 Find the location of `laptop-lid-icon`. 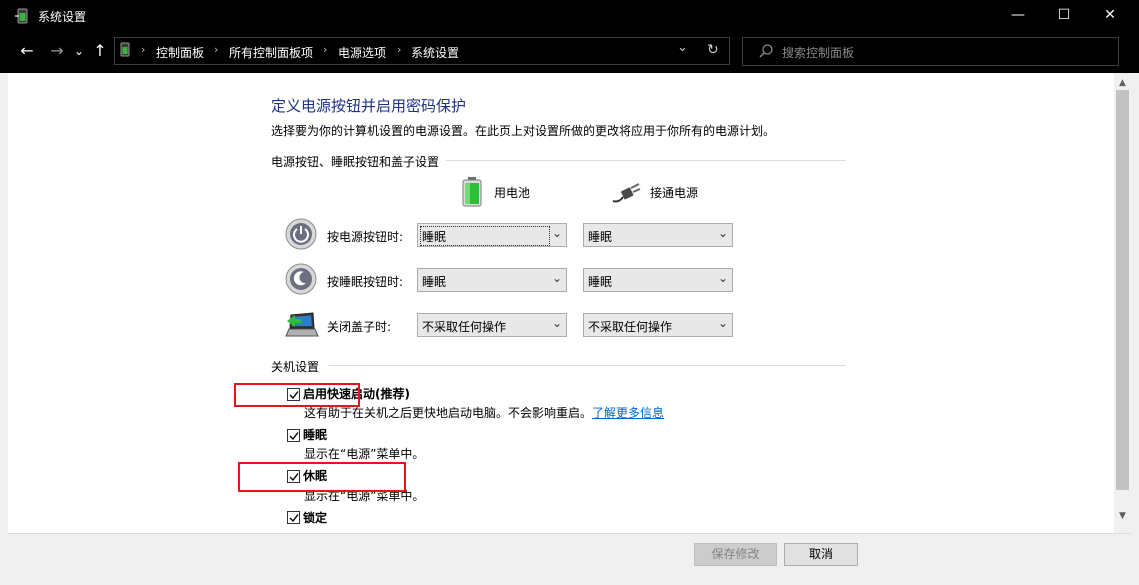

laptop-lid-icon is located at coordinates (302, 324).